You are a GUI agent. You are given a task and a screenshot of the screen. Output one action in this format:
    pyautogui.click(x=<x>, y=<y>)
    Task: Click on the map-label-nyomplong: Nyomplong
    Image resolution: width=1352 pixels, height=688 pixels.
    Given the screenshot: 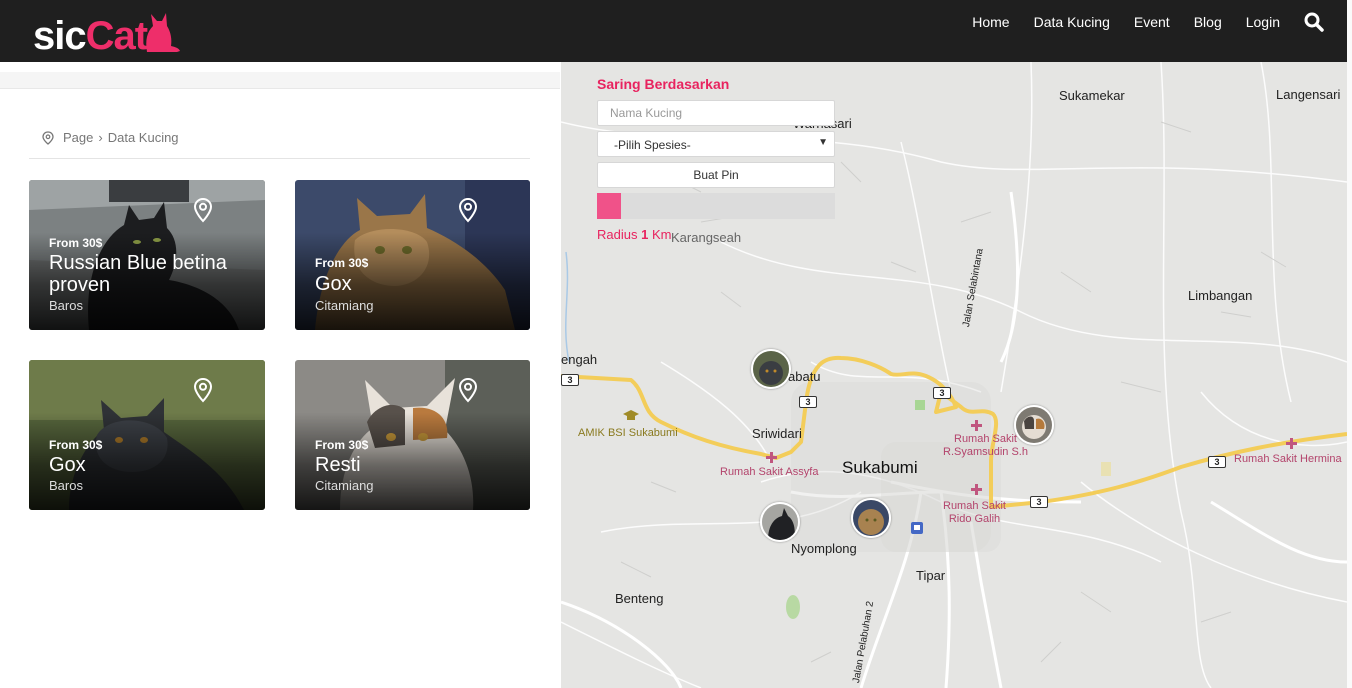 What is the action you would take?
    pyautogui.click(x=824, y=548)
    